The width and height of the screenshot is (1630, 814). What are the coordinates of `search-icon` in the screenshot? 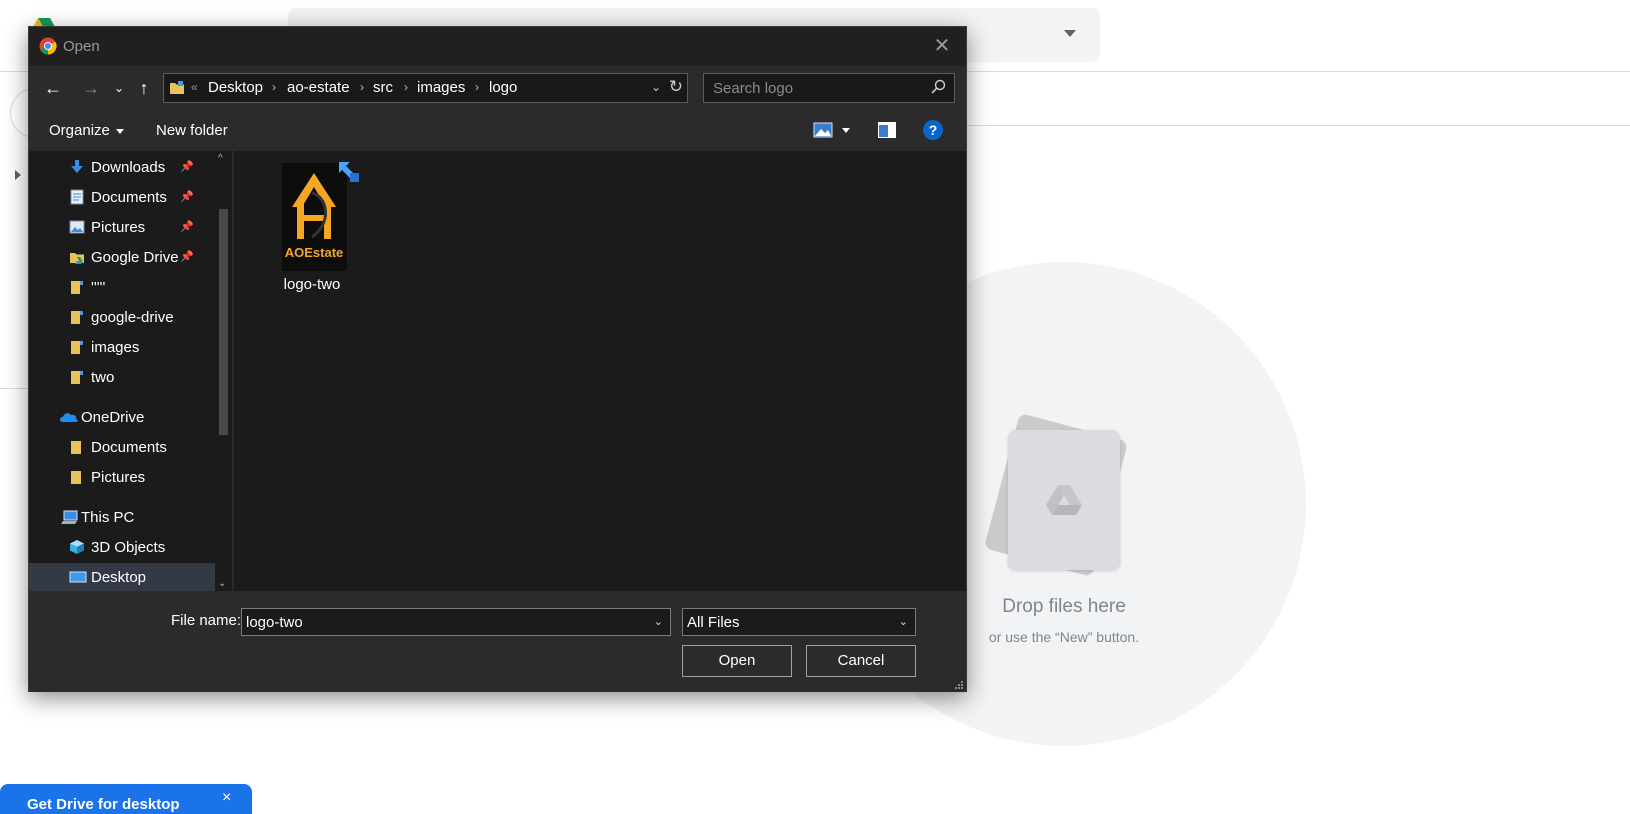 It's located at (938, 87).